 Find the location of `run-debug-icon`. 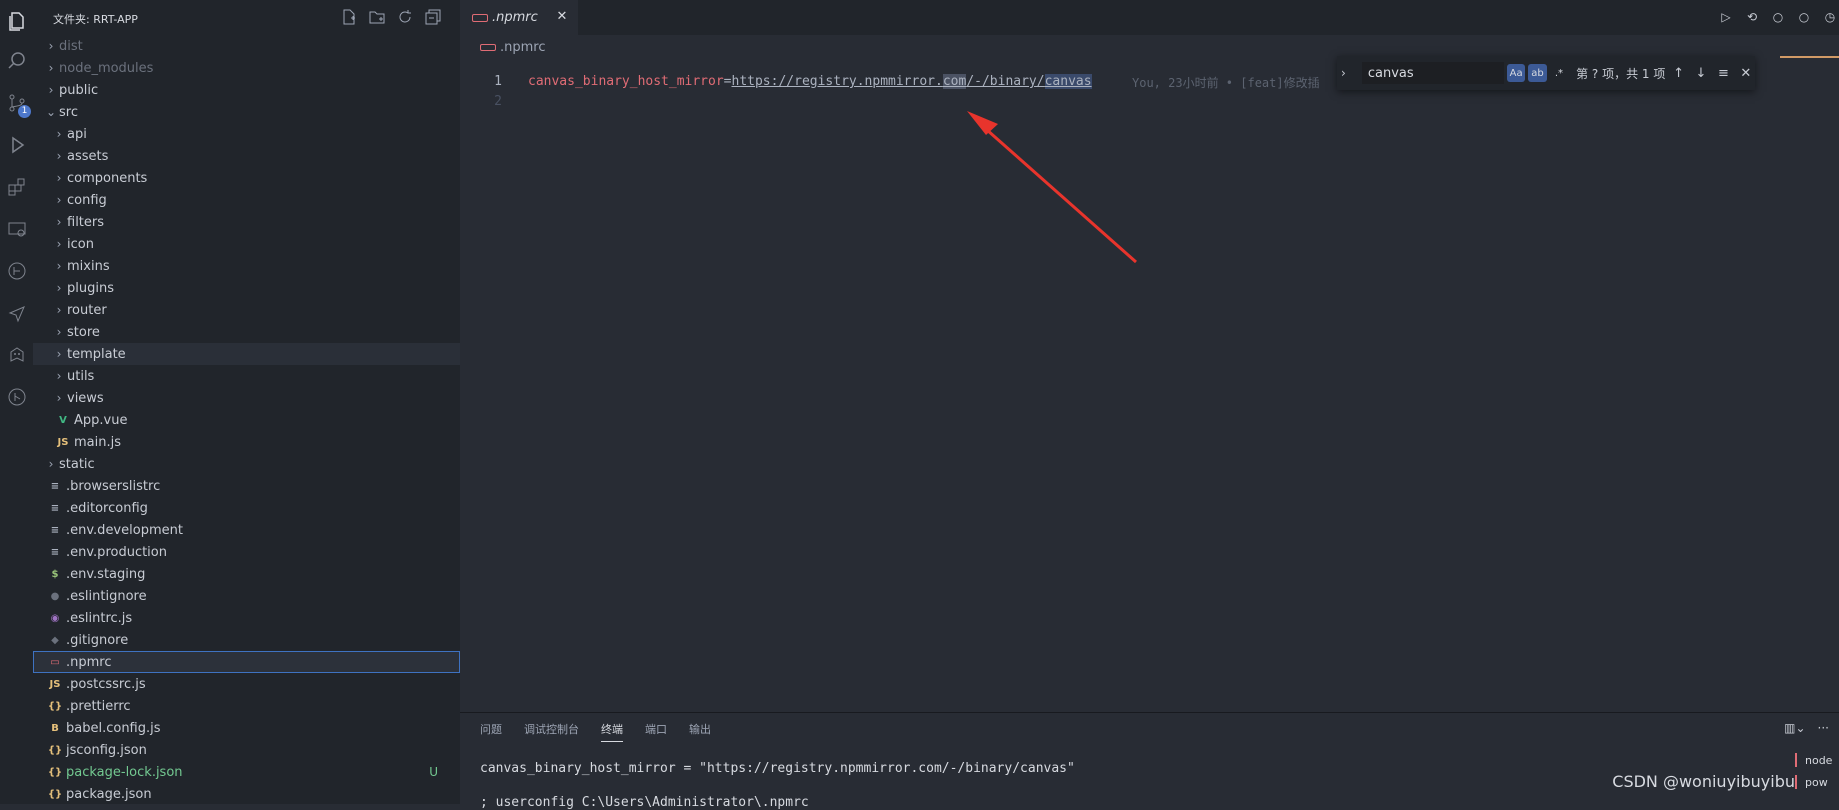

run-debug-icon is located at coordinates (16, 145).